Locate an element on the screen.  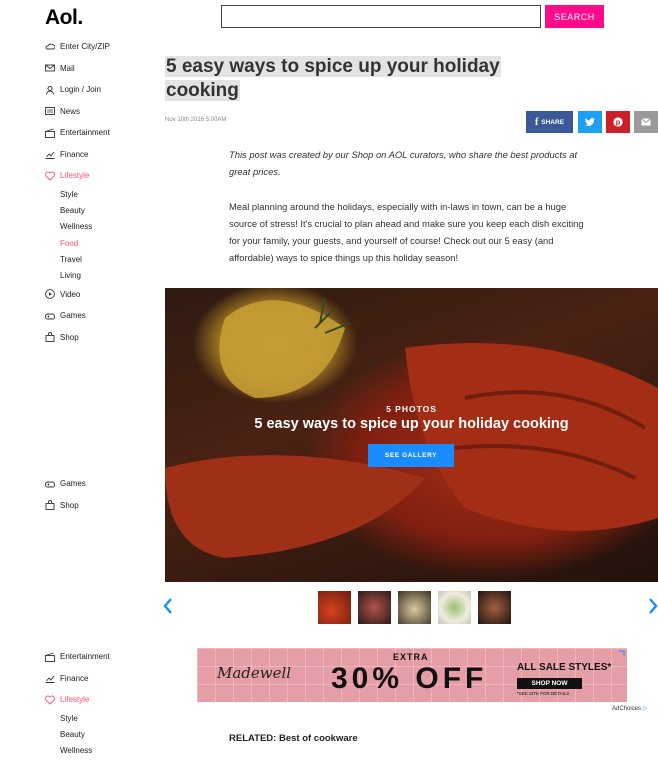
headline-line-1: 5 easy ways to spice up your holiday is located at coordinates (333, 66).